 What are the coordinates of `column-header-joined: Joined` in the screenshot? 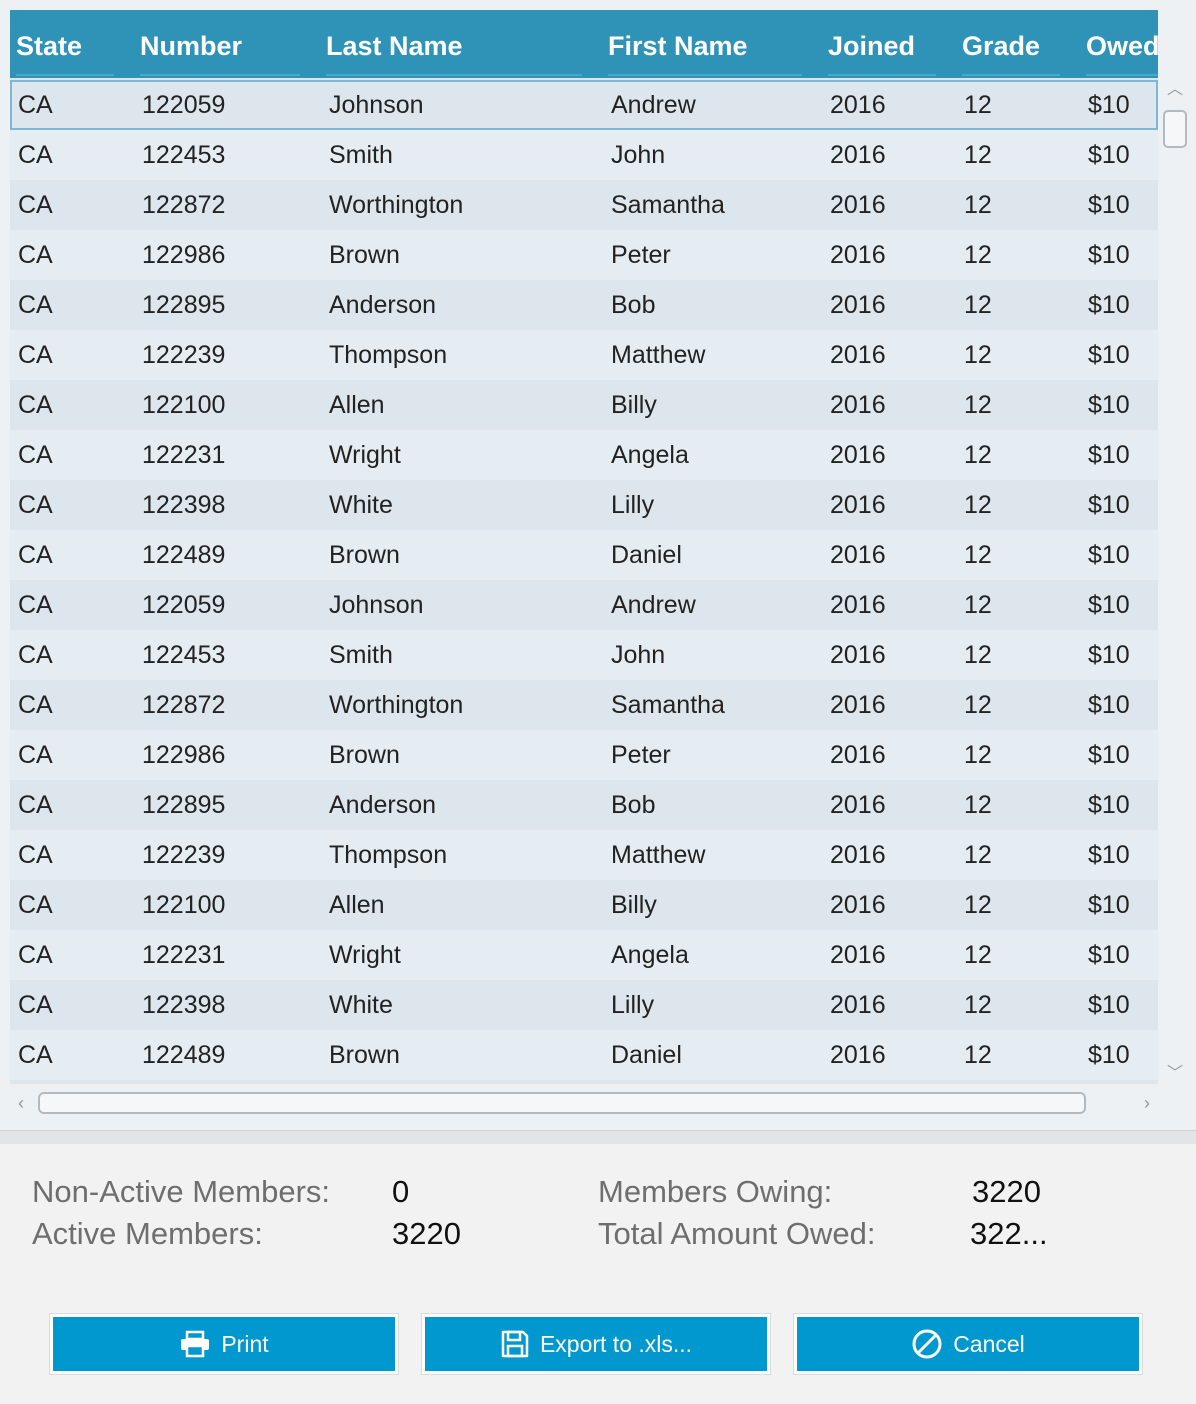 It's located at (882, 44).